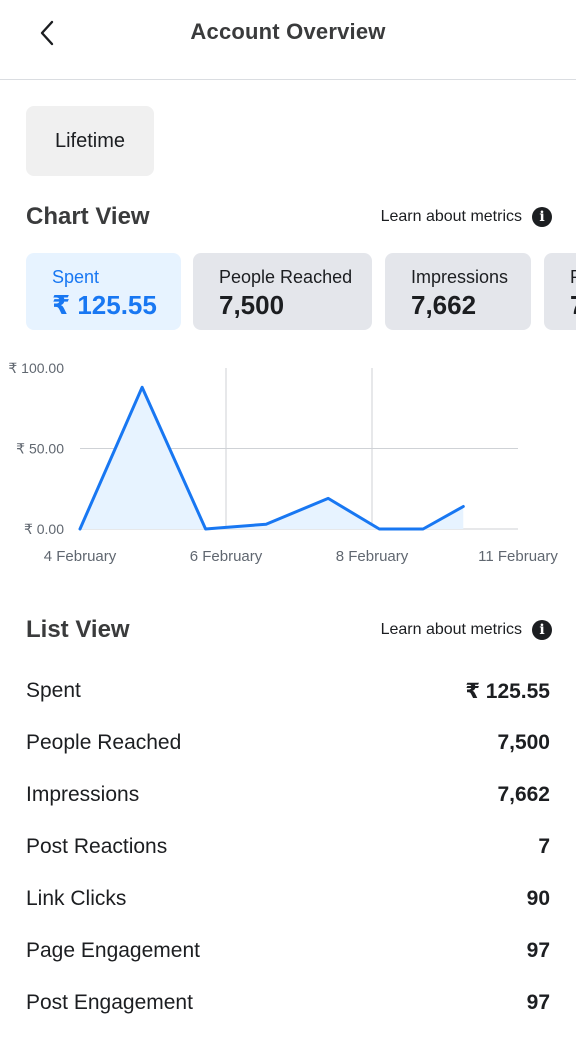 Image resolution: width=576 pixels, height=1053 pixels. What do you see at coordinates (573, 277) in the screenshot?
I see `metric-tab-label: P` at bounding box center [573, 277].